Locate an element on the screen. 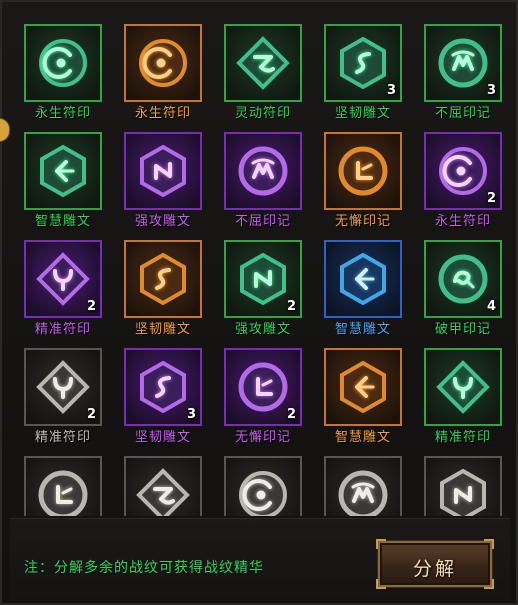 The height and width of the screenshot is (605, 518). rune-slot: 精准符印 is located at coordinates (460, 389).